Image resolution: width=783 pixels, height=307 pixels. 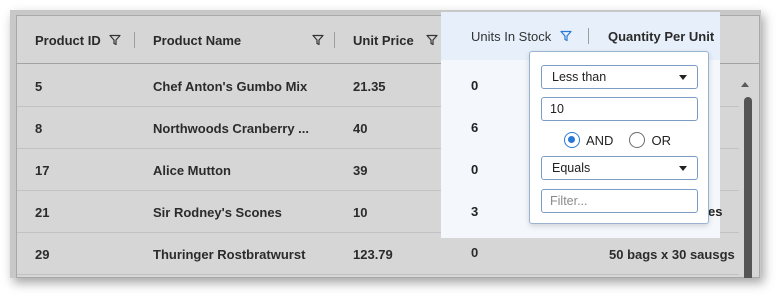 I want to click on cell-product-id: 8, so click(x=39, y=128).